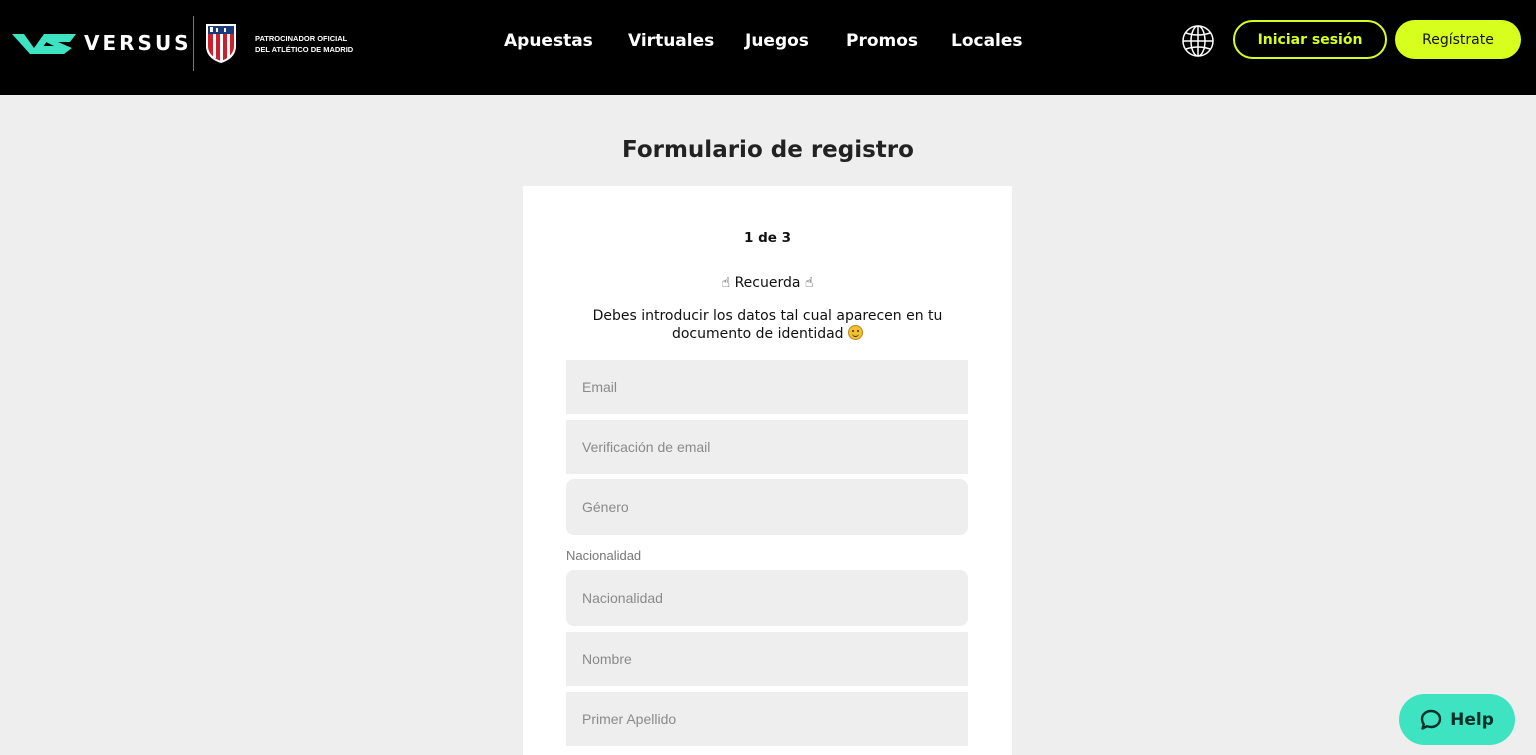  What do you see at coordinates (882, 41) in the screenshot?
I see `nav-promos: Promos` at bounding box center [882, 41].